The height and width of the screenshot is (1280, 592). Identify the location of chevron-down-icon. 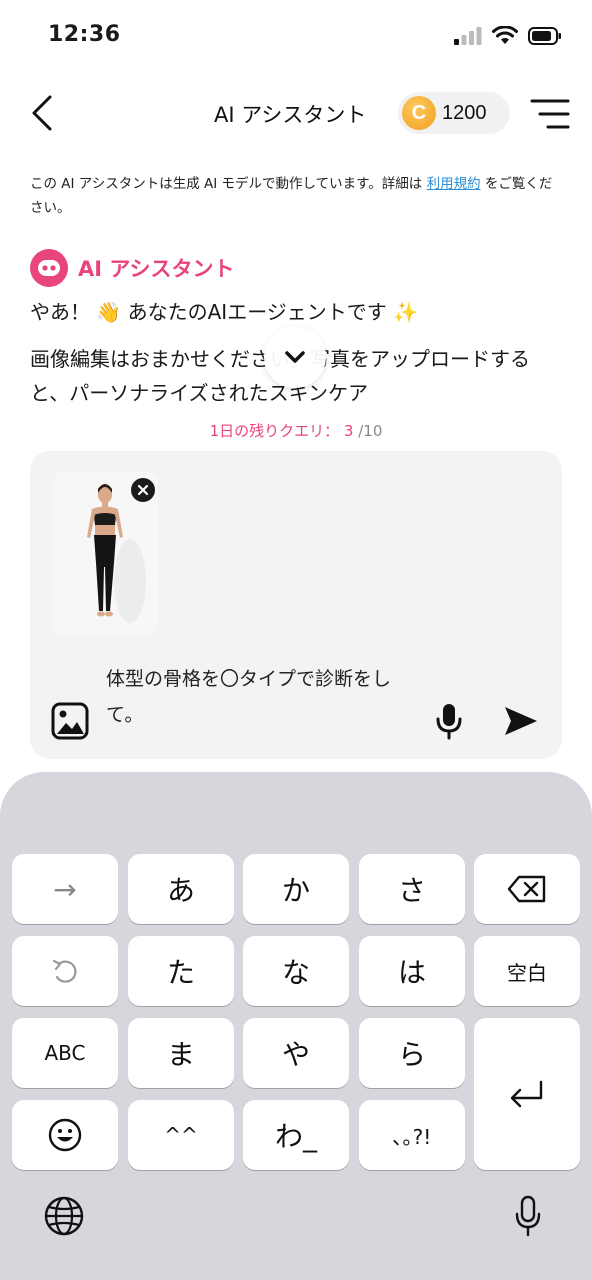
(295, 357).